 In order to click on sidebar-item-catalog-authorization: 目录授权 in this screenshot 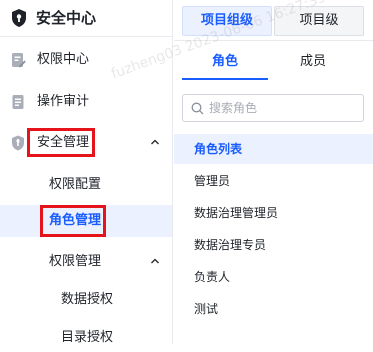, I will do `click(86, 338)`.